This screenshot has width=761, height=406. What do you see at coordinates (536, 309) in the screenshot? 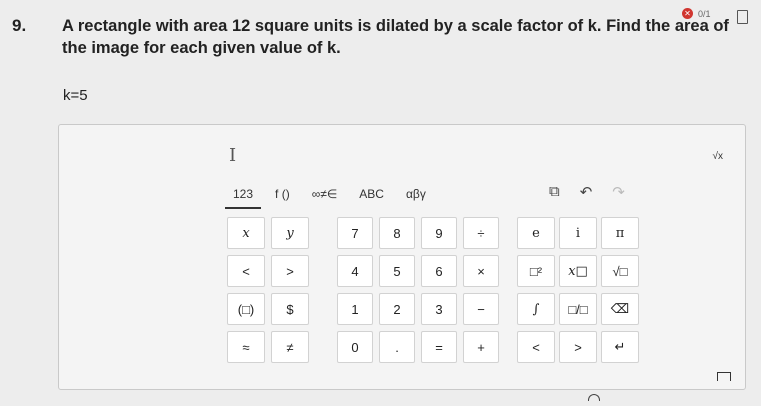
I see `key-integral: ∫` at bounding box center [536, 309].